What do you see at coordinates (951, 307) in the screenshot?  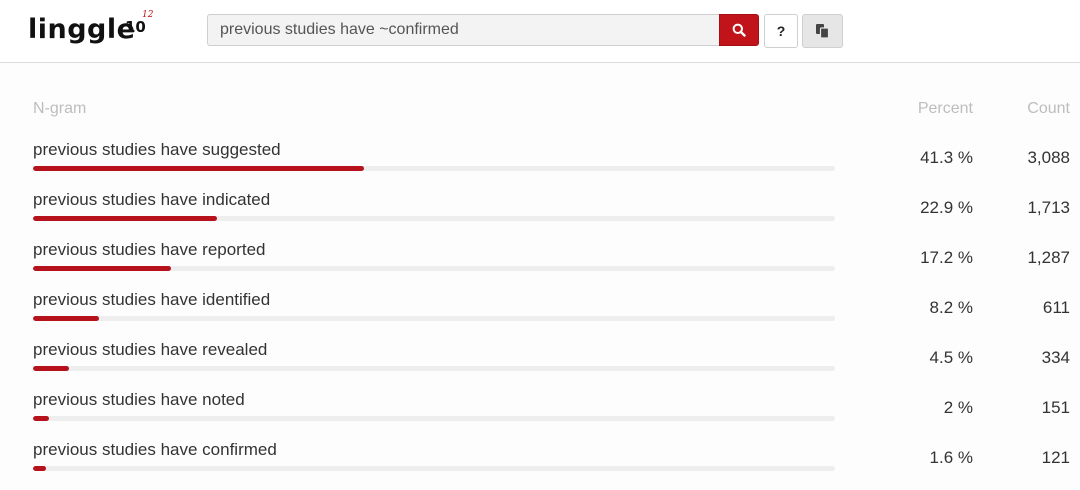 I see `percent-value: 8.2 %` at bounding box center [951, 307].